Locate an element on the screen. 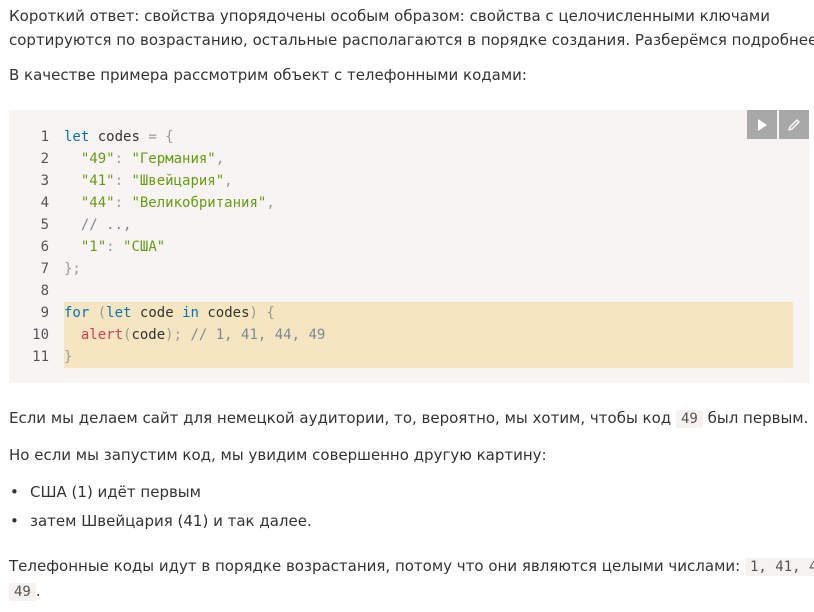 The height and width of the screenshot is (612, 814). list-item-text: затем Швейцария (41) и так далее. is located at coordinates (171, 521).